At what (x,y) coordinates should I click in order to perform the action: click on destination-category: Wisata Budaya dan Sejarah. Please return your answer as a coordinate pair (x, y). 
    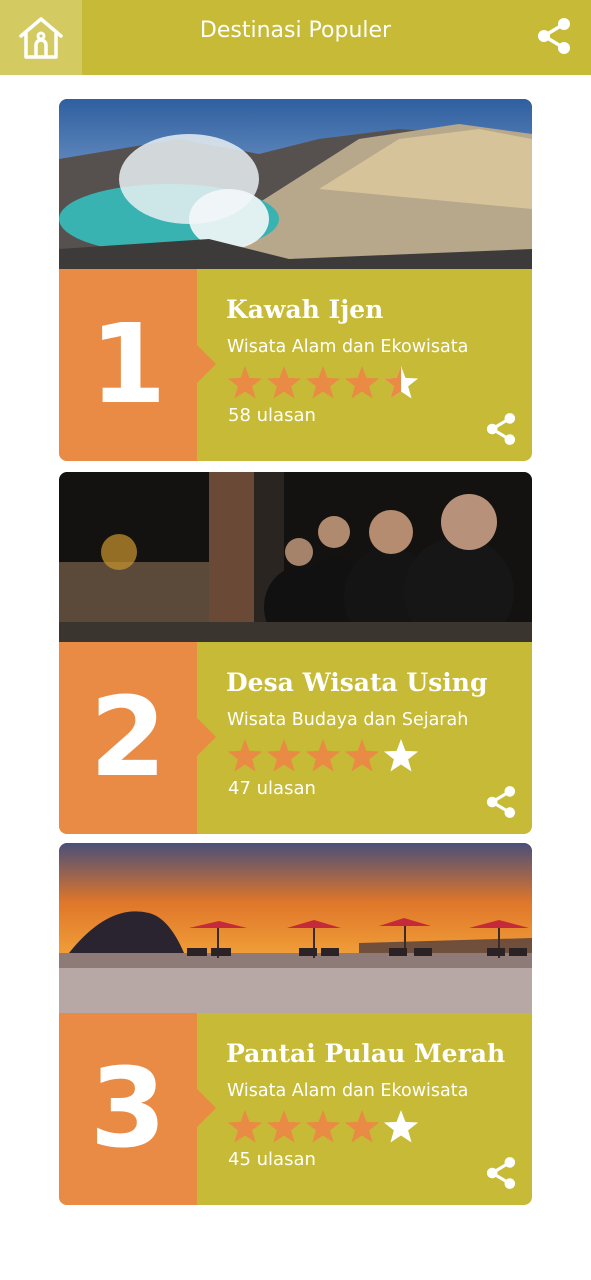
    Looking at the image, I should click on (348, 720).